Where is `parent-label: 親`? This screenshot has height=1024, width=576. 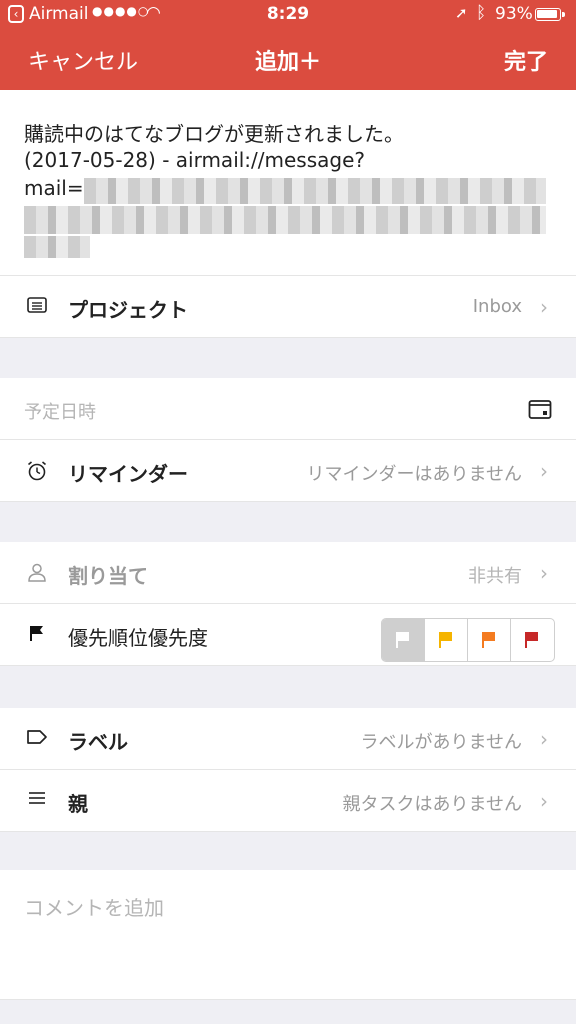 parent-label: 親 is located at coordinates (78, 804).